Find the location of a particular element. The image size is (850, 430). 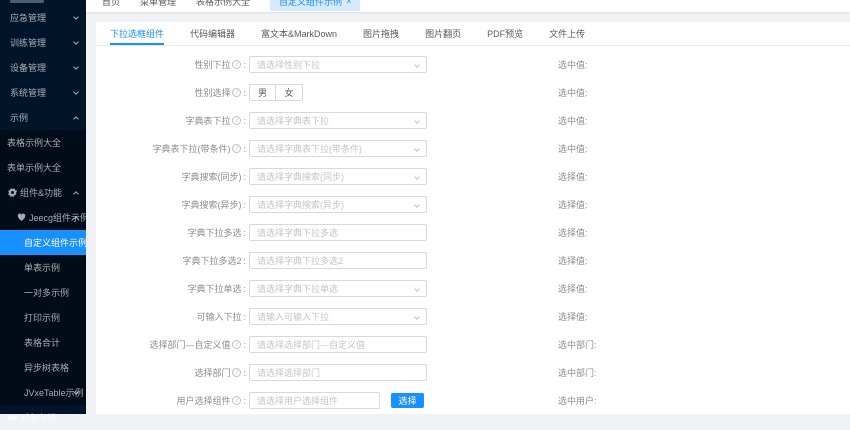

component-tab-label: 代码编辑器 is located at coordinates (212, 33).